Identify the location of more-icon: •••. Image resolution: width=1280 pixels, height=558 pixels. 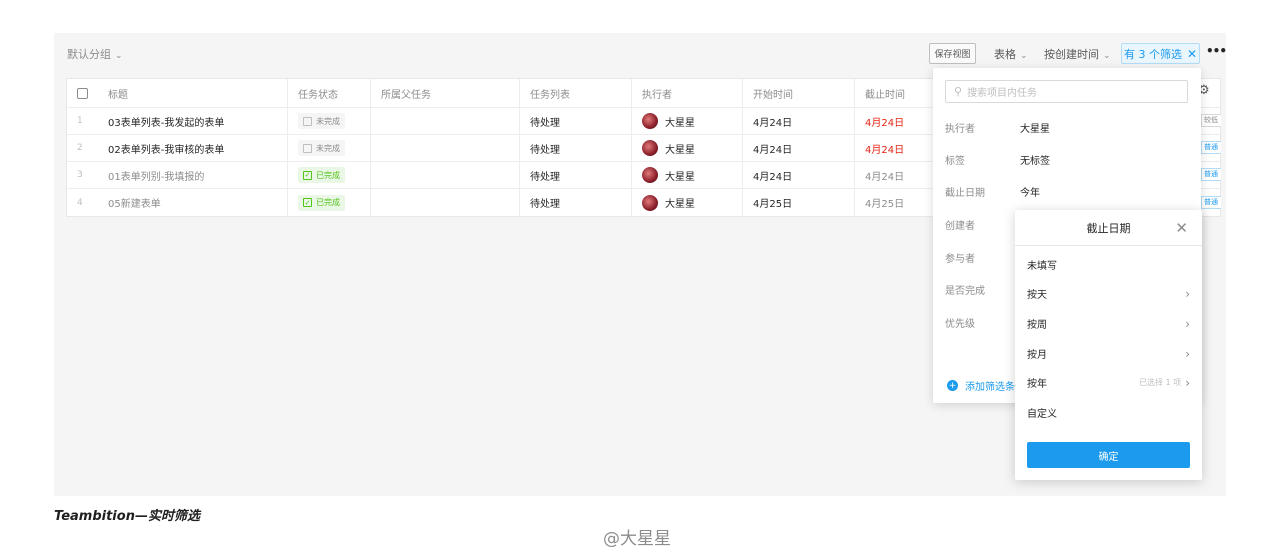
(1216, 51).